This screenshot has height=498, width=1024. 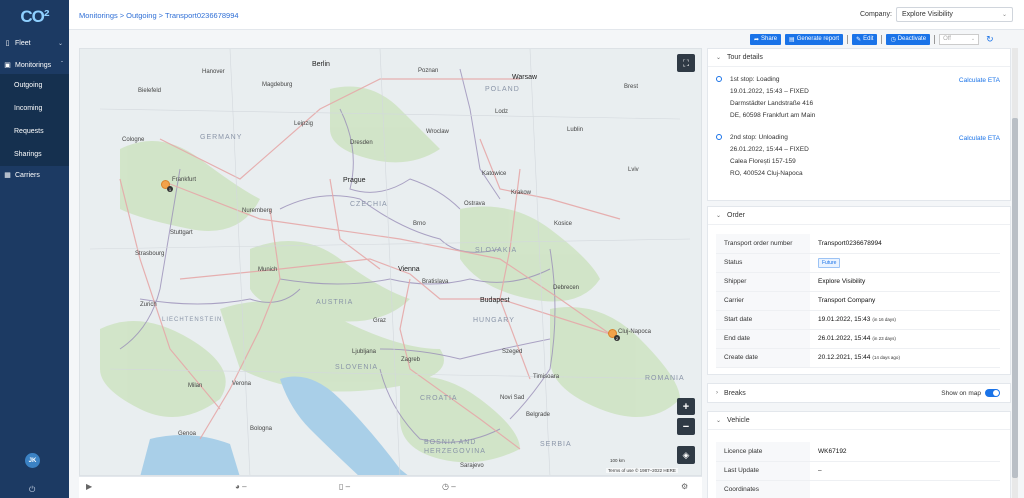 What do you see at coordinates (455, 451) in the screenshot?
I see `map-country-label: HERZEGOVINA` at bounding box center [455, 451].